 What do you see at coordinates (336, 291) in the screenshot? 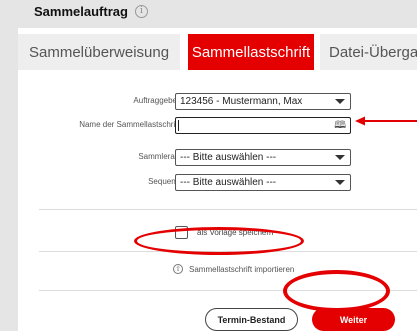
I see `highlight-ellipse-weiter` at bounding box center [336, 291].